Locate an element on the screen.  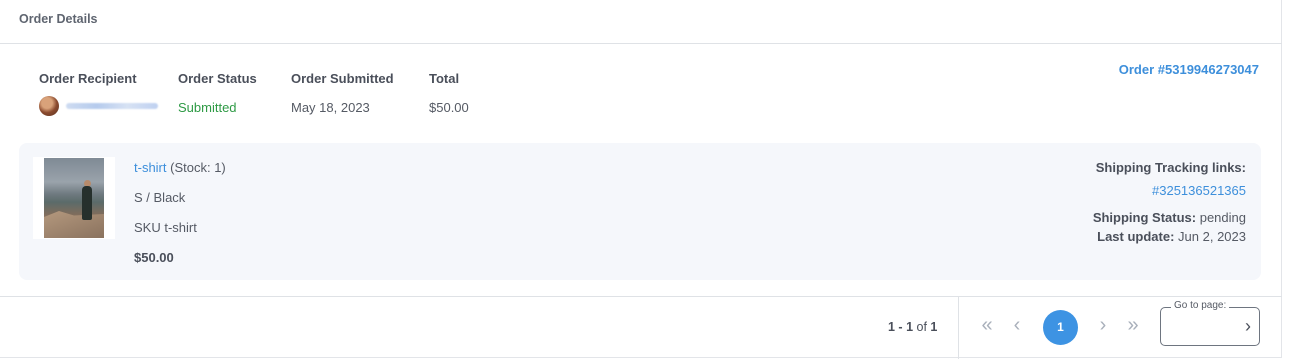
range-of: of is located at coordinates (922, 327).